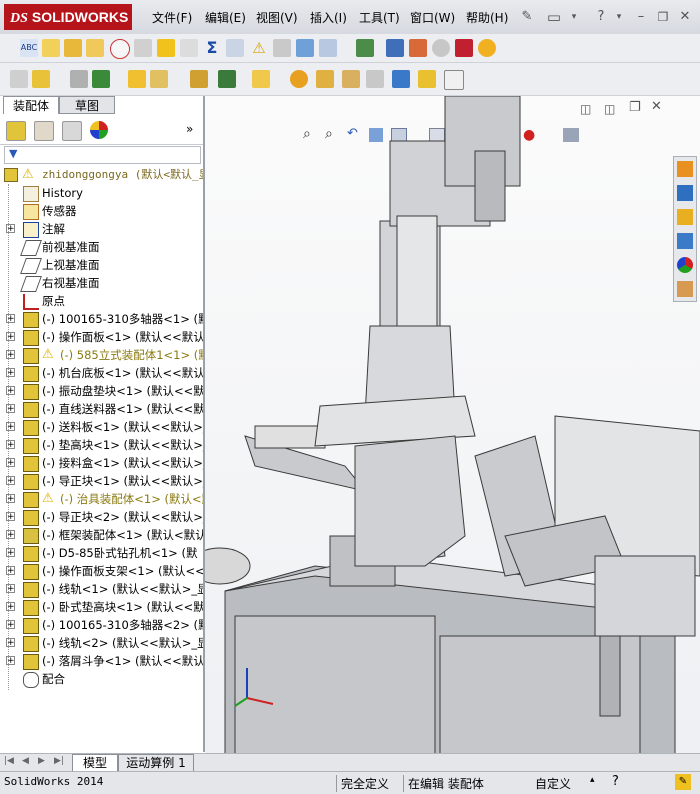 This screenshot has height=794, width=700. What do you see at coordinates (101, 301) in the screenshot?
I see `tree-item: 原点` at bounding box center [101, 301].